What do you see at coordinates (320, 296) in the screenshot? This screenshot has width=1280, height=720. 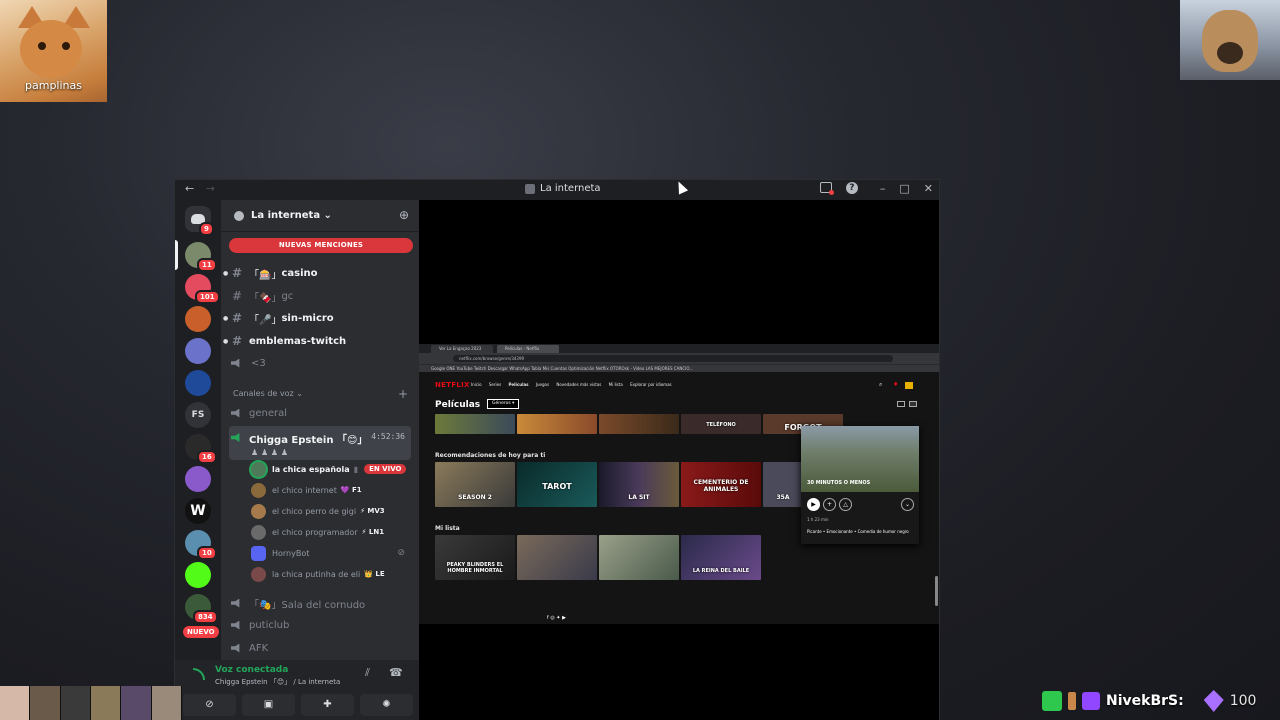 I see `channel-gc: # 「🍫」 gc` at bounding box center [320, 296].